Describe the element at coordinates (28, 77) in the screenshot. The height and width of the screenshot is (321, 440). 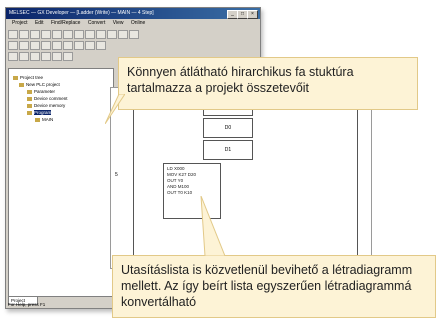
I see `tree-root: Project tree` at that location.